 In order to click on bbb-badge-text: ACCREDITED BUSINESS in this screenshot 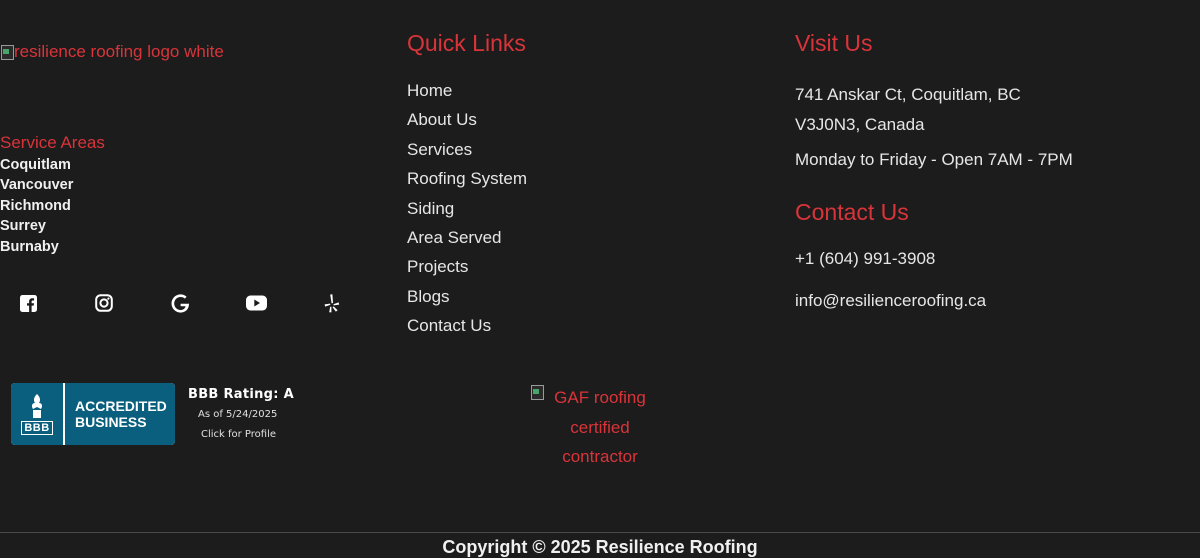, I will do `click(120, 414)`.